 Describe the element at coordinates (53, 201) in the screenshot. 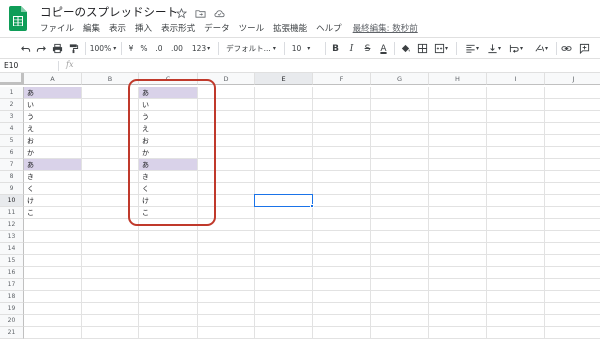

I see `cell-a10: け` at that location.